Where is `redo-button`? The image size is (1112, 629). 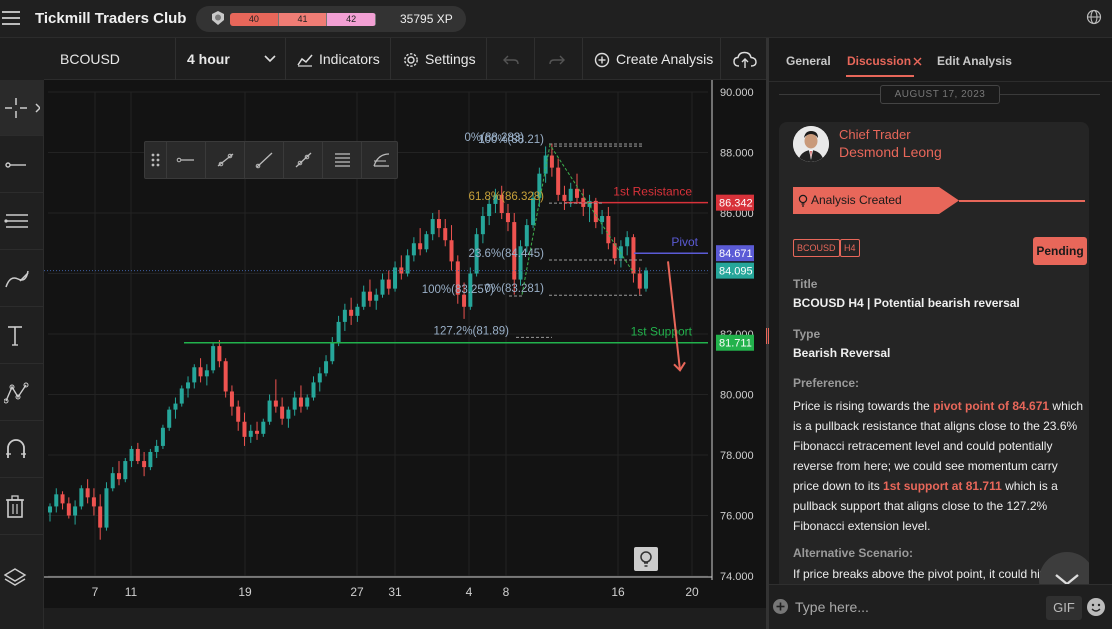 redo-button is located at coordinates (559, 59).